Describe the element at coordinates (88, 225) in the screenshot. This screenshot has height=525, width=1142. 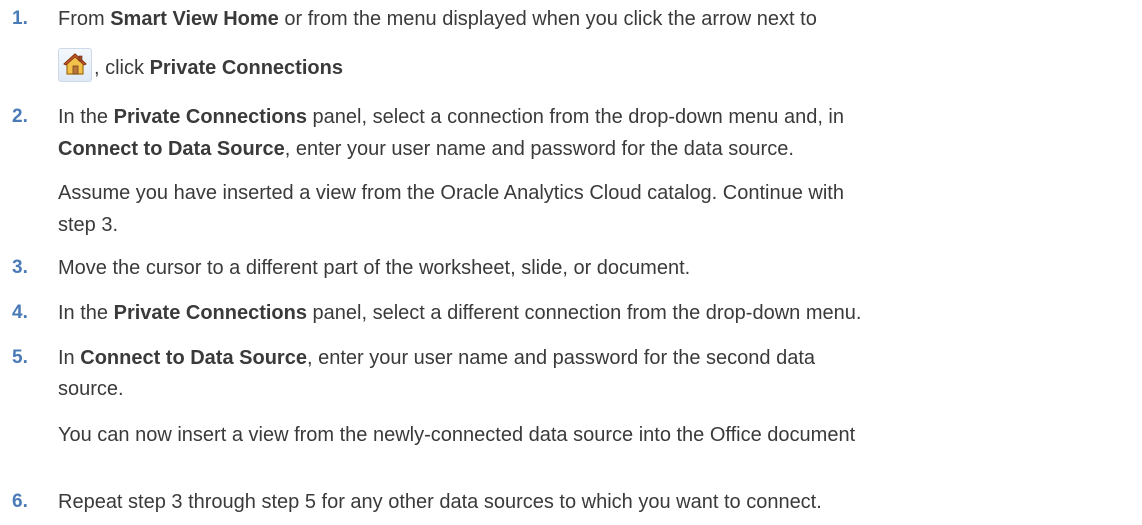
I see `step-note-line: step 3.` at that location.